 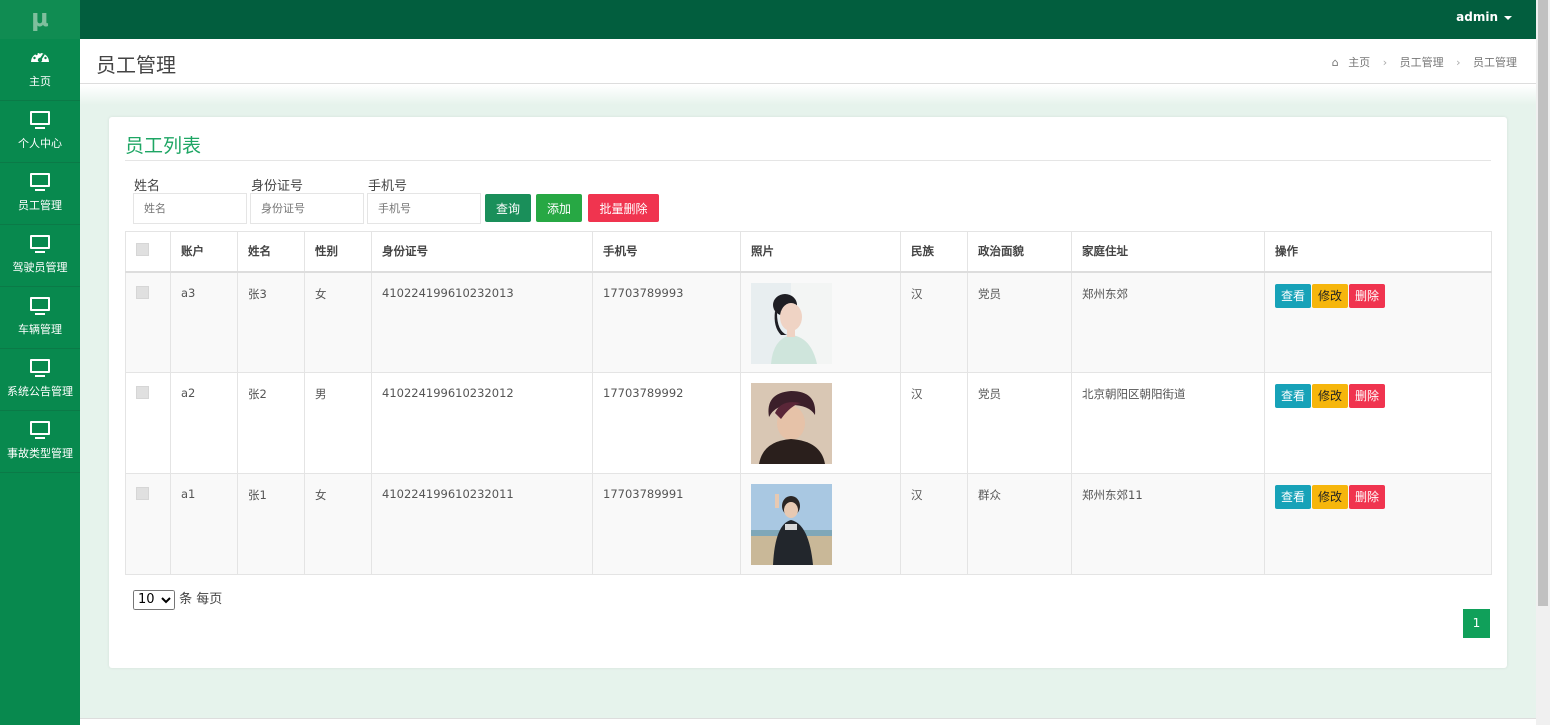 I want to click on sidebar-item-home: 主页, so click(x=40, y=70).